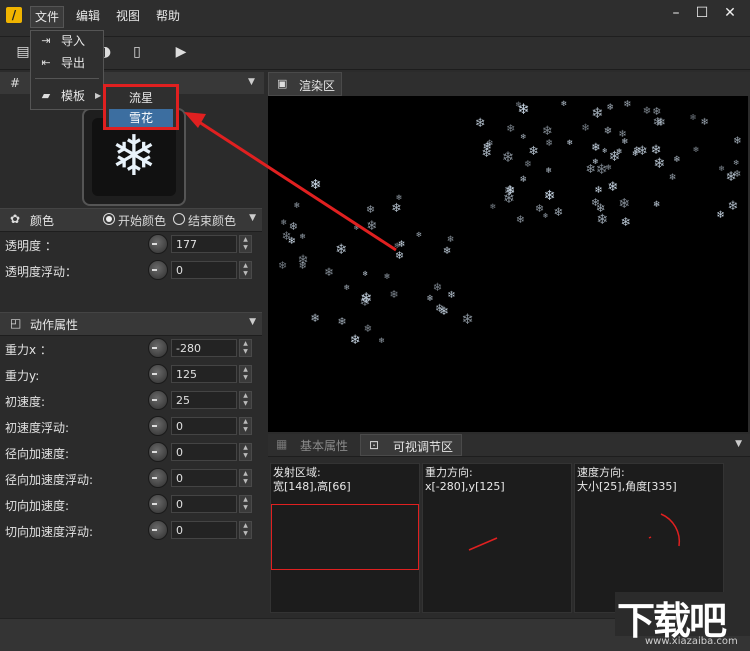 Image resolution: width=750 pixels, height=651 pixels. I want to click on initial-speed-stepper: ▲ ▼, so click(245, 400).